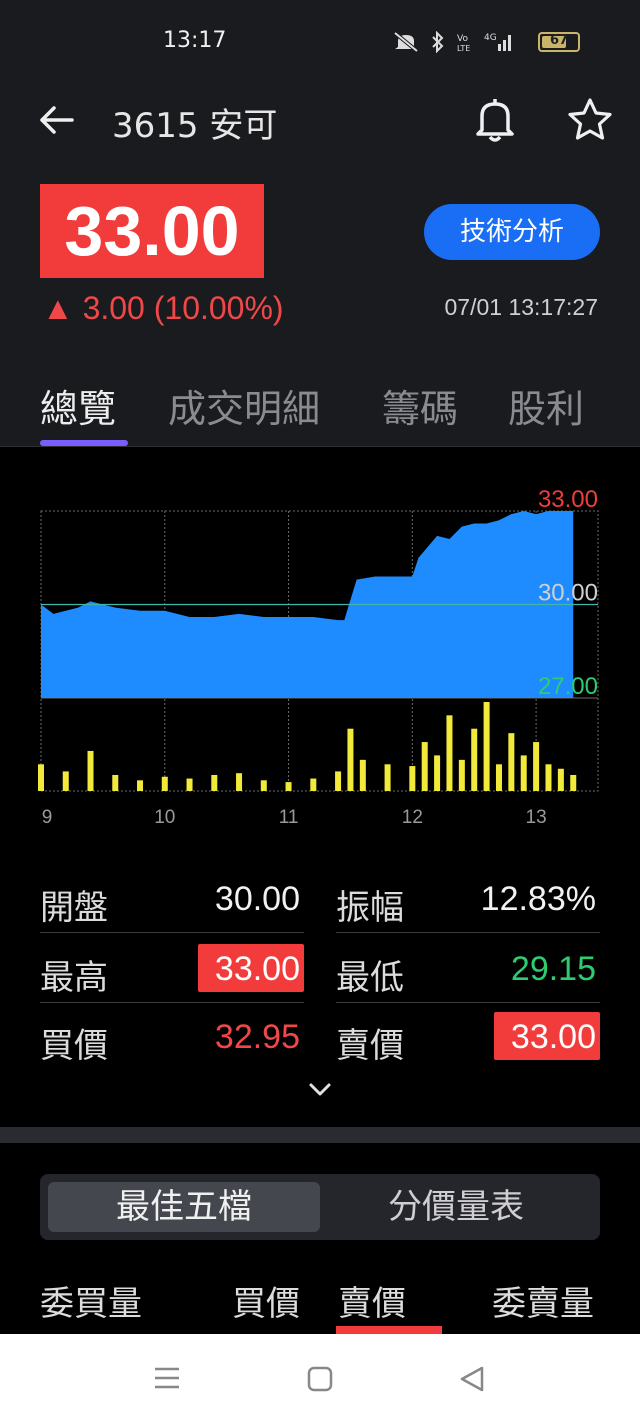 The height and width of the screenshot is (1422, 640). What do you see at coordinates (538, 899) in the screenshot?
I see `amplitude-value: 12.83%` at bounding box center [538, 899].